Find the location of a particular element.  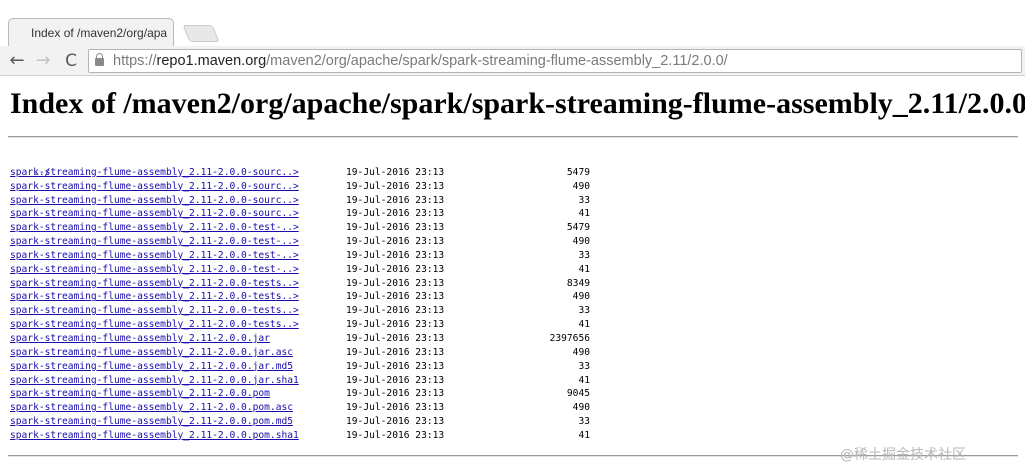

watermark: @稀土掘金技术社区 is located at coordinates (903, 455).